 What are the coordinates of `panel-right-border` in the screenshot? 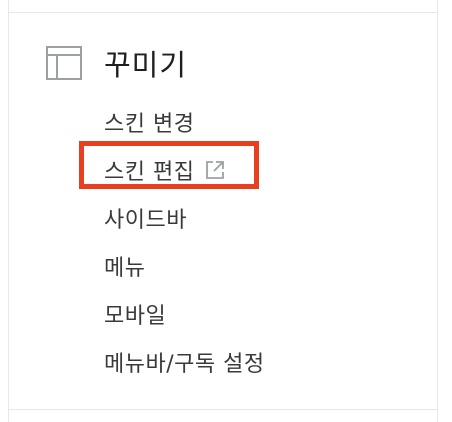 It's located at (437, 211).